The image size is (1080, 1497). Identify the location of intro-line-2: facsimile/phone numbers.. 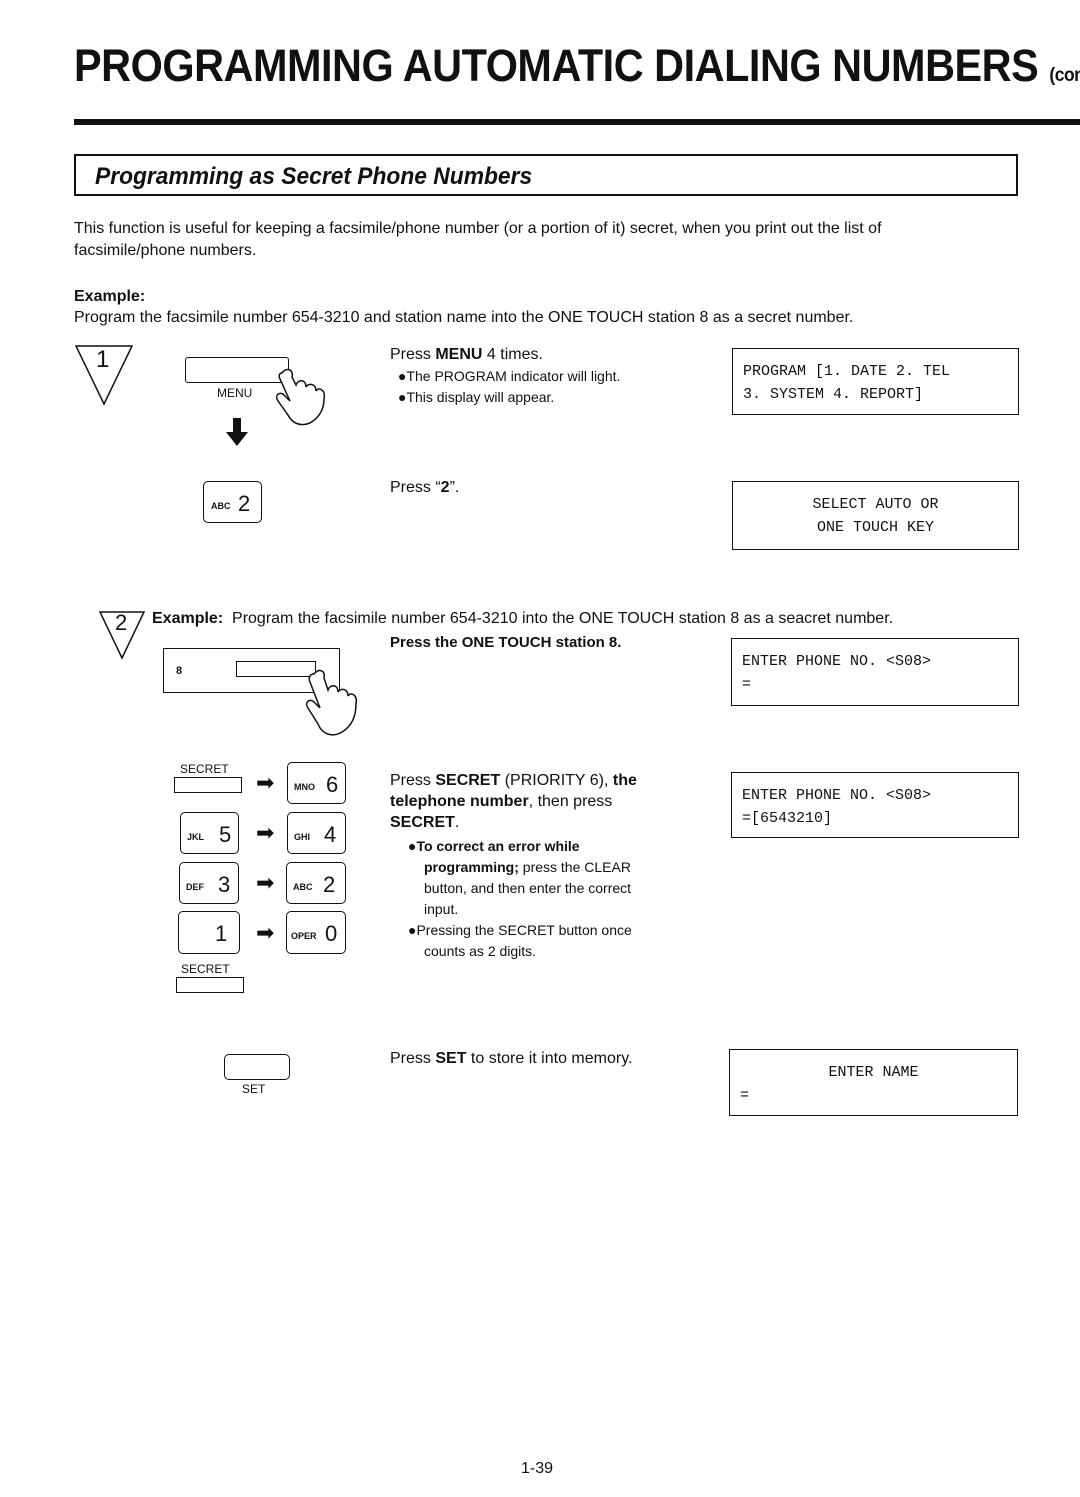
(165, 250).